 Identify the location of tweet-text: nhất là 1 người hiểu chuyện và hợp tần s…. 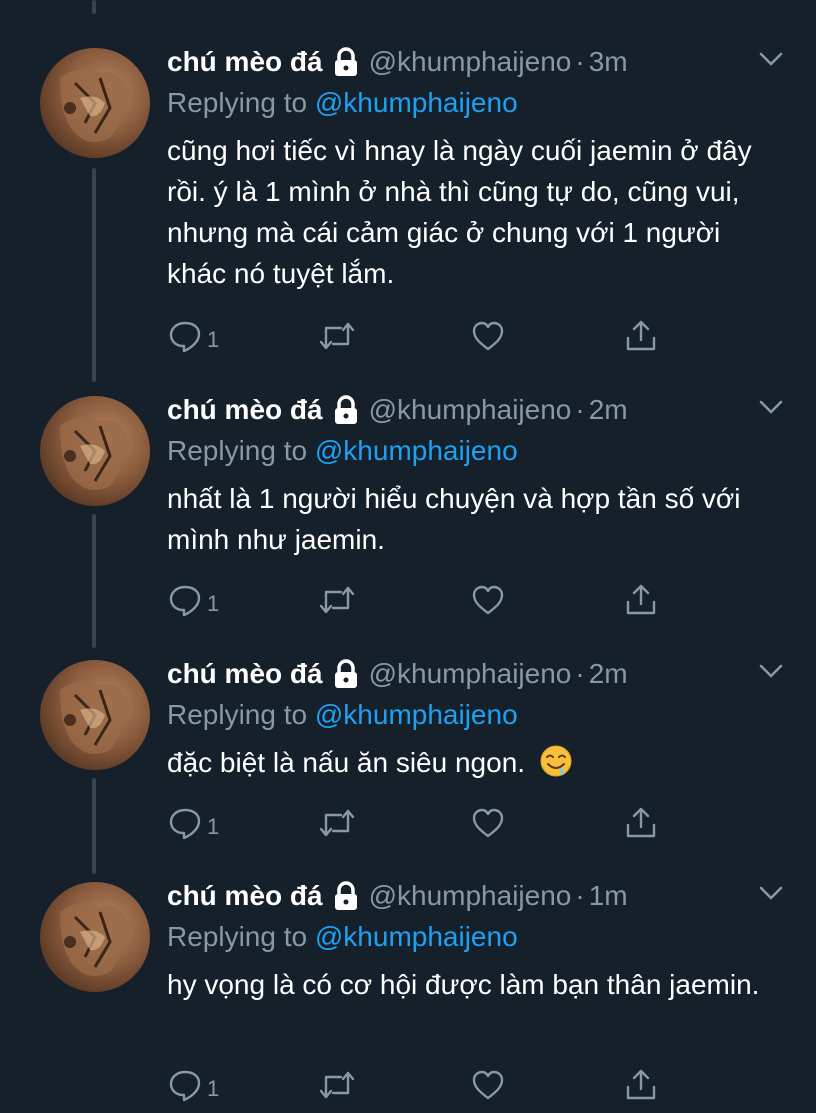
(454, 519).